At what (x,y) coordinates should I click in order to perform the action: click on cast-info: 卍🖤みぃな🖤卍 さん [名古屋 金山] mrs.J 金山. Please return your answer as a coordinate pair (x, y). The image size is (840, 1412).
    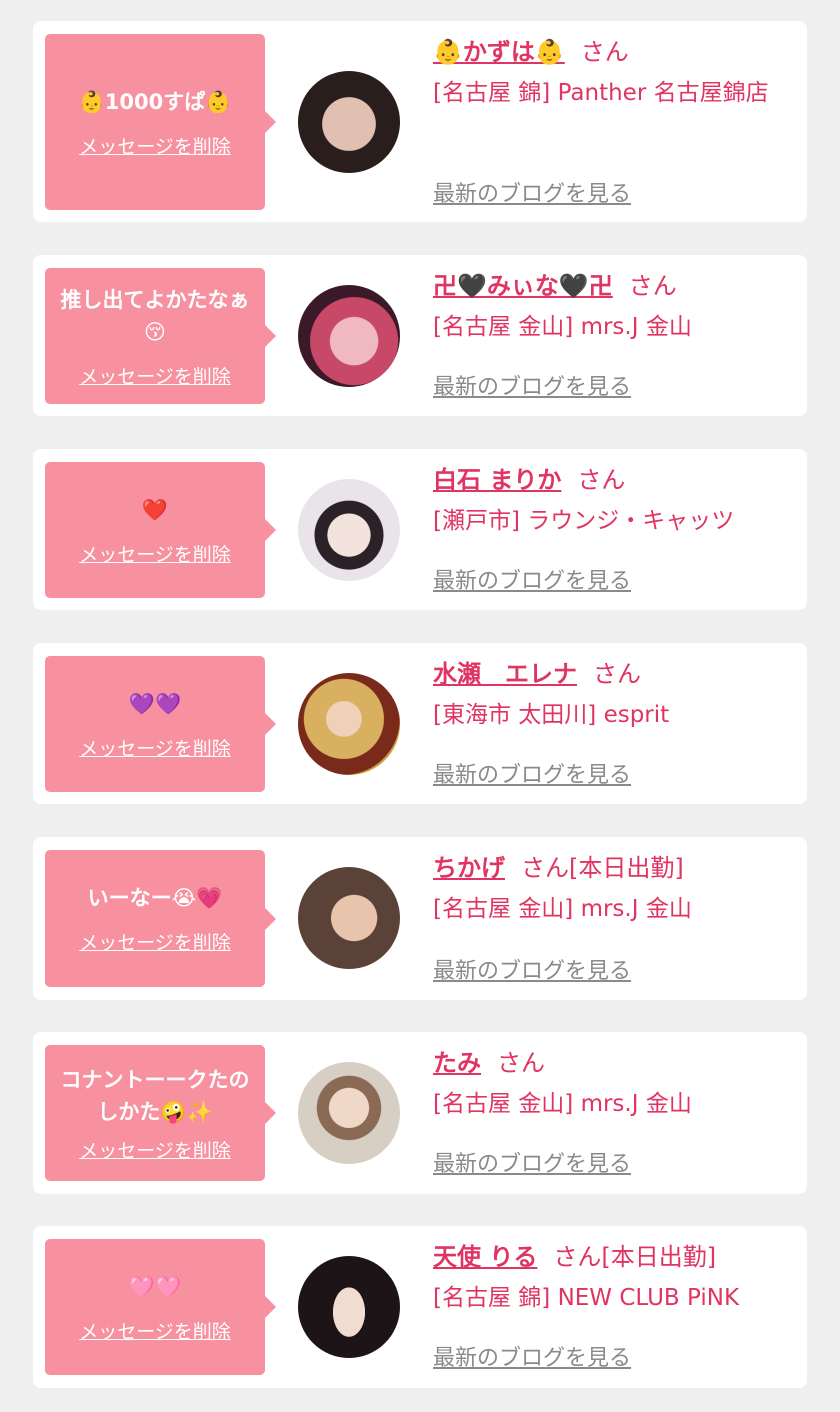
    Looking at the image, I should click on (613, 308).